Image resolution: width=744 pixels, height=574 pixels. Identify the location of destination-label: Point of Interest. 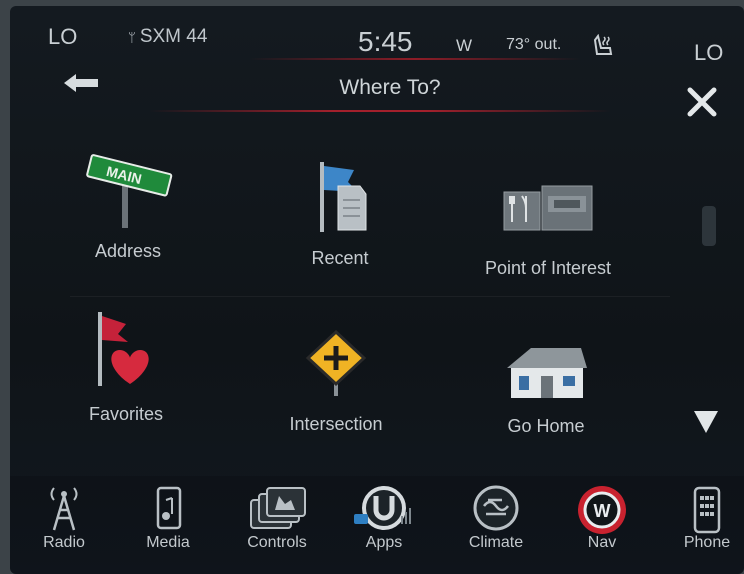
(548, 268).